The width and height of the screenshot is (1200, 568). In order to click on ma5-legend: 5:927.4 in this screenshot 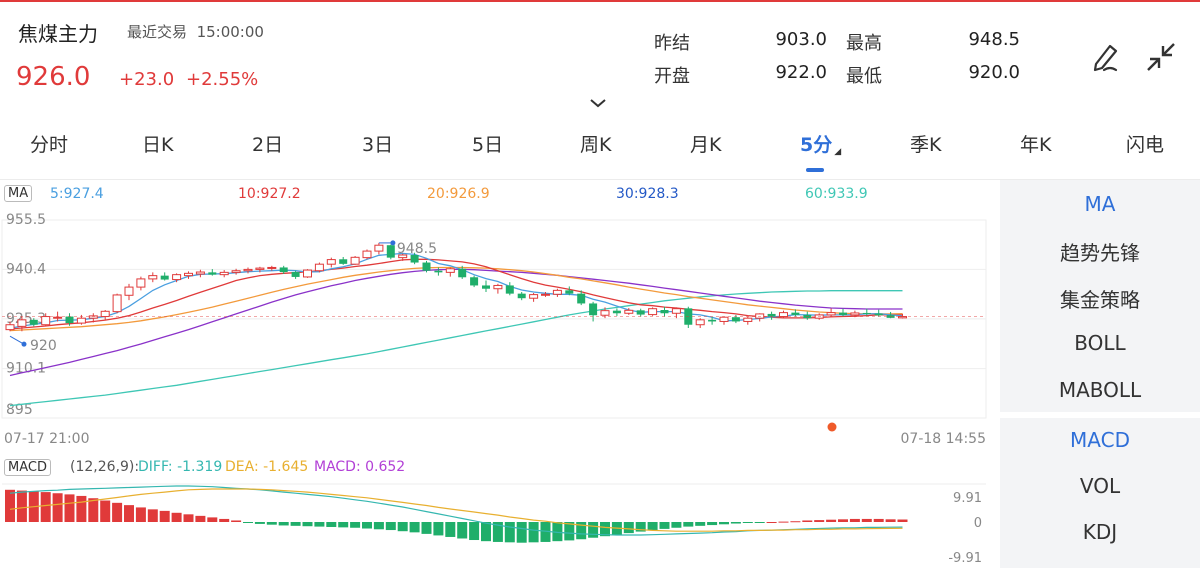, I will do `click(77, 194)`.